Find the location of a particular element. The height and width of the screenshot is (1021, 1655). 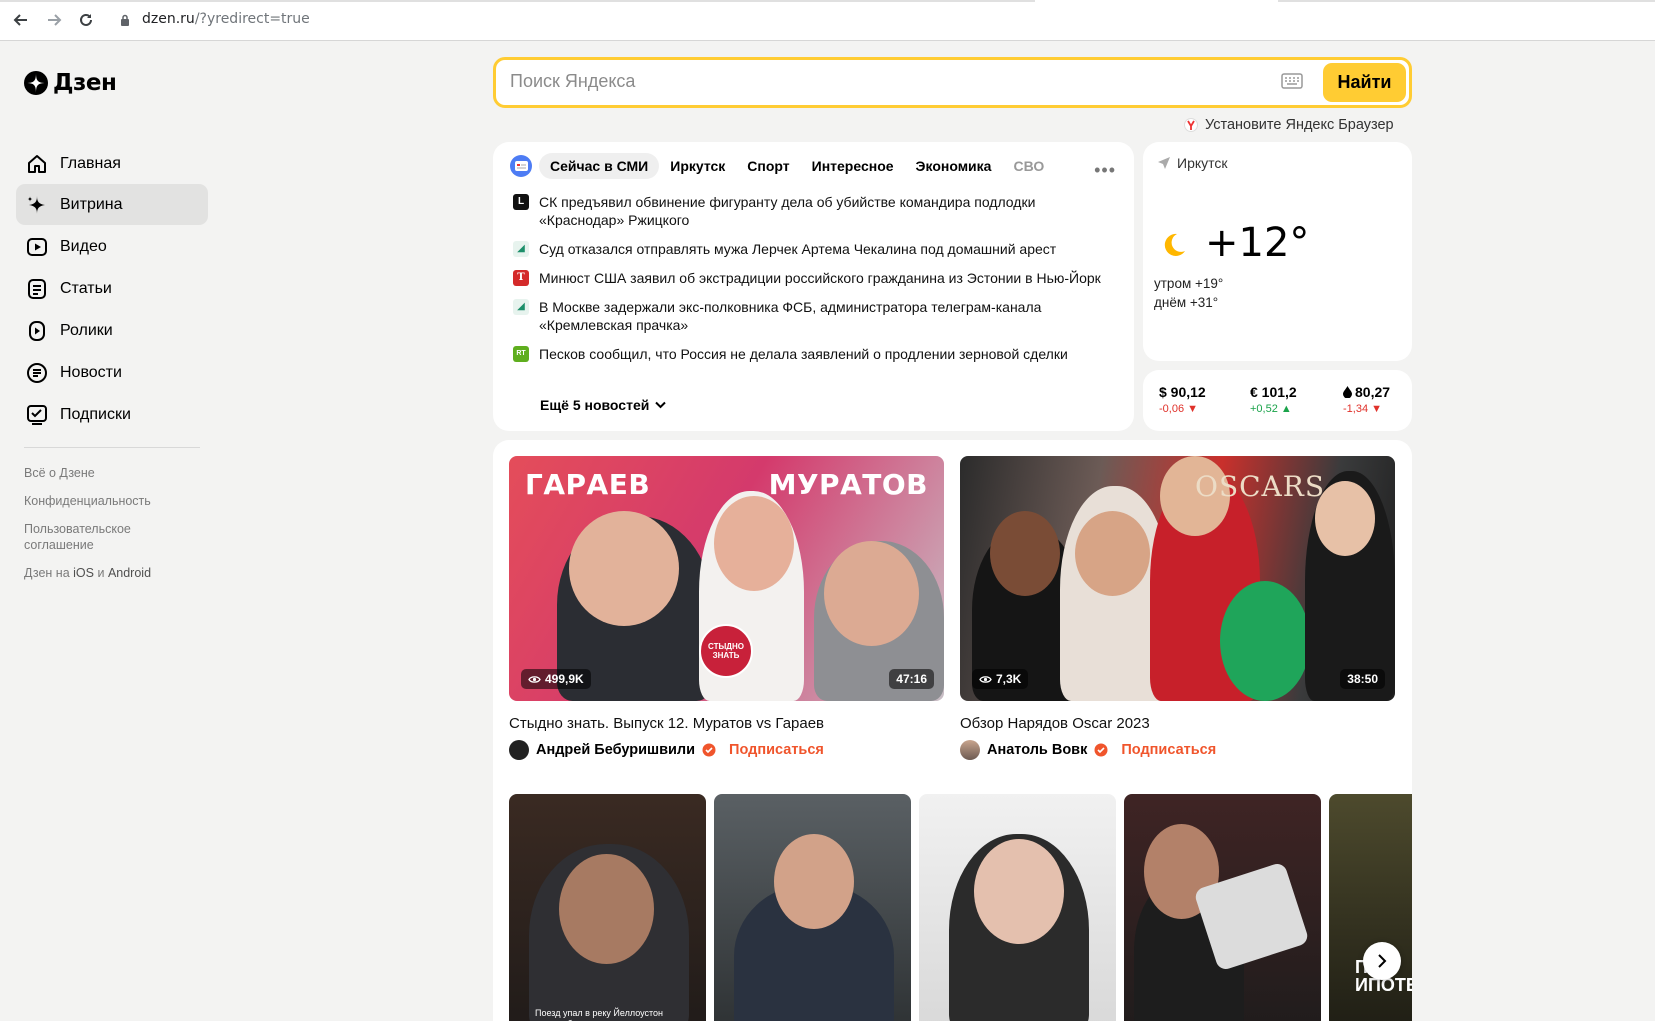

video-icon is located at coordinates (37, 246).